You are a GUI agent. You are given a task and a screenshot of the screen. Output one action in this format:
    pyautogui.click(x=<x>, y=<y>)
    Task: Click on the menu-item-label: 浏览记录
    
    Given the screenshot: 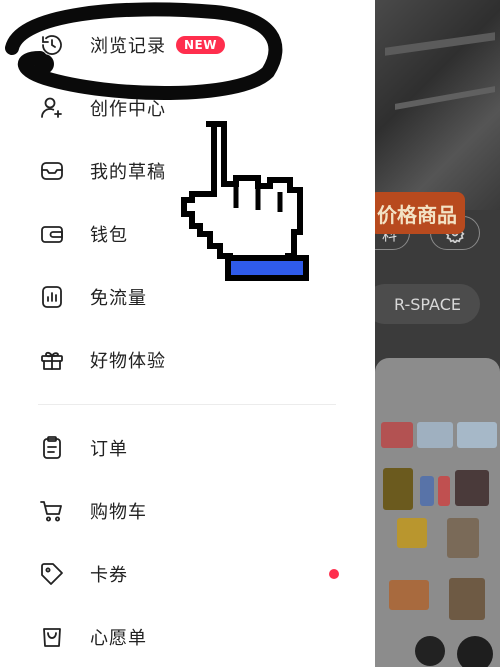 What is the action you would take?
    pyautogui.click(x=128, y=46)
    